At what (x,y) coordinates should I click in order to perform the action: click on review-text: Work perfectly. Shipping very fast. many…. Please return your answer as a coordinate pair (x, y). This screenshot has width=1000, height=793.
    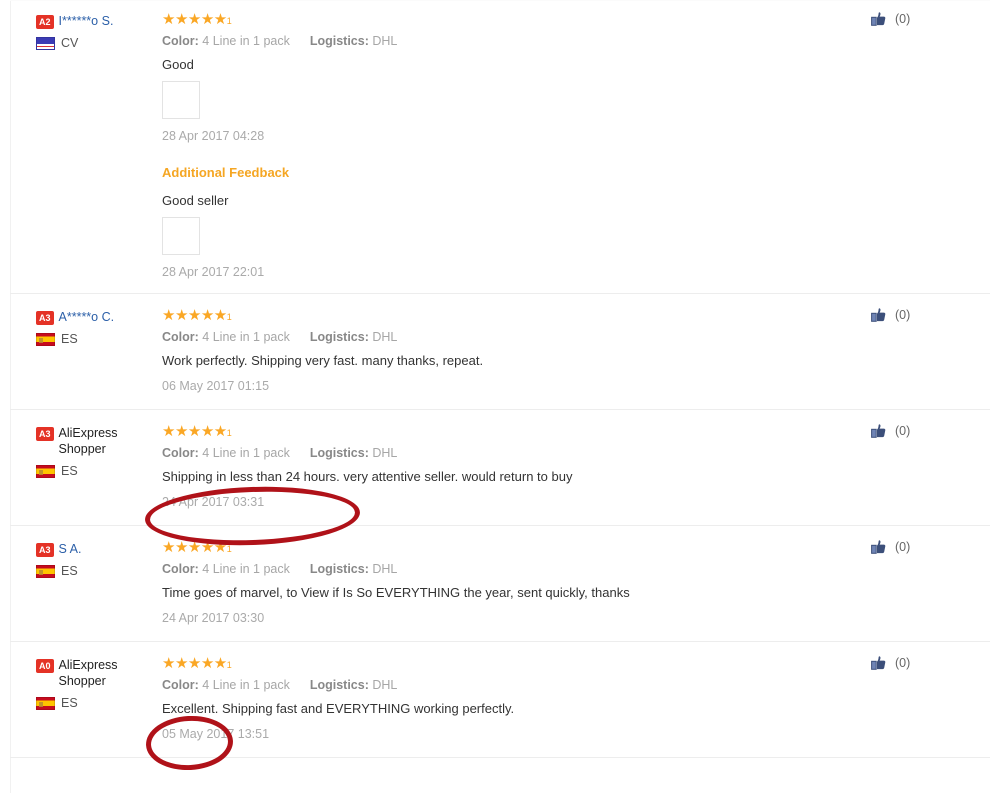
    Looking at the image, I should click on (323, 360).